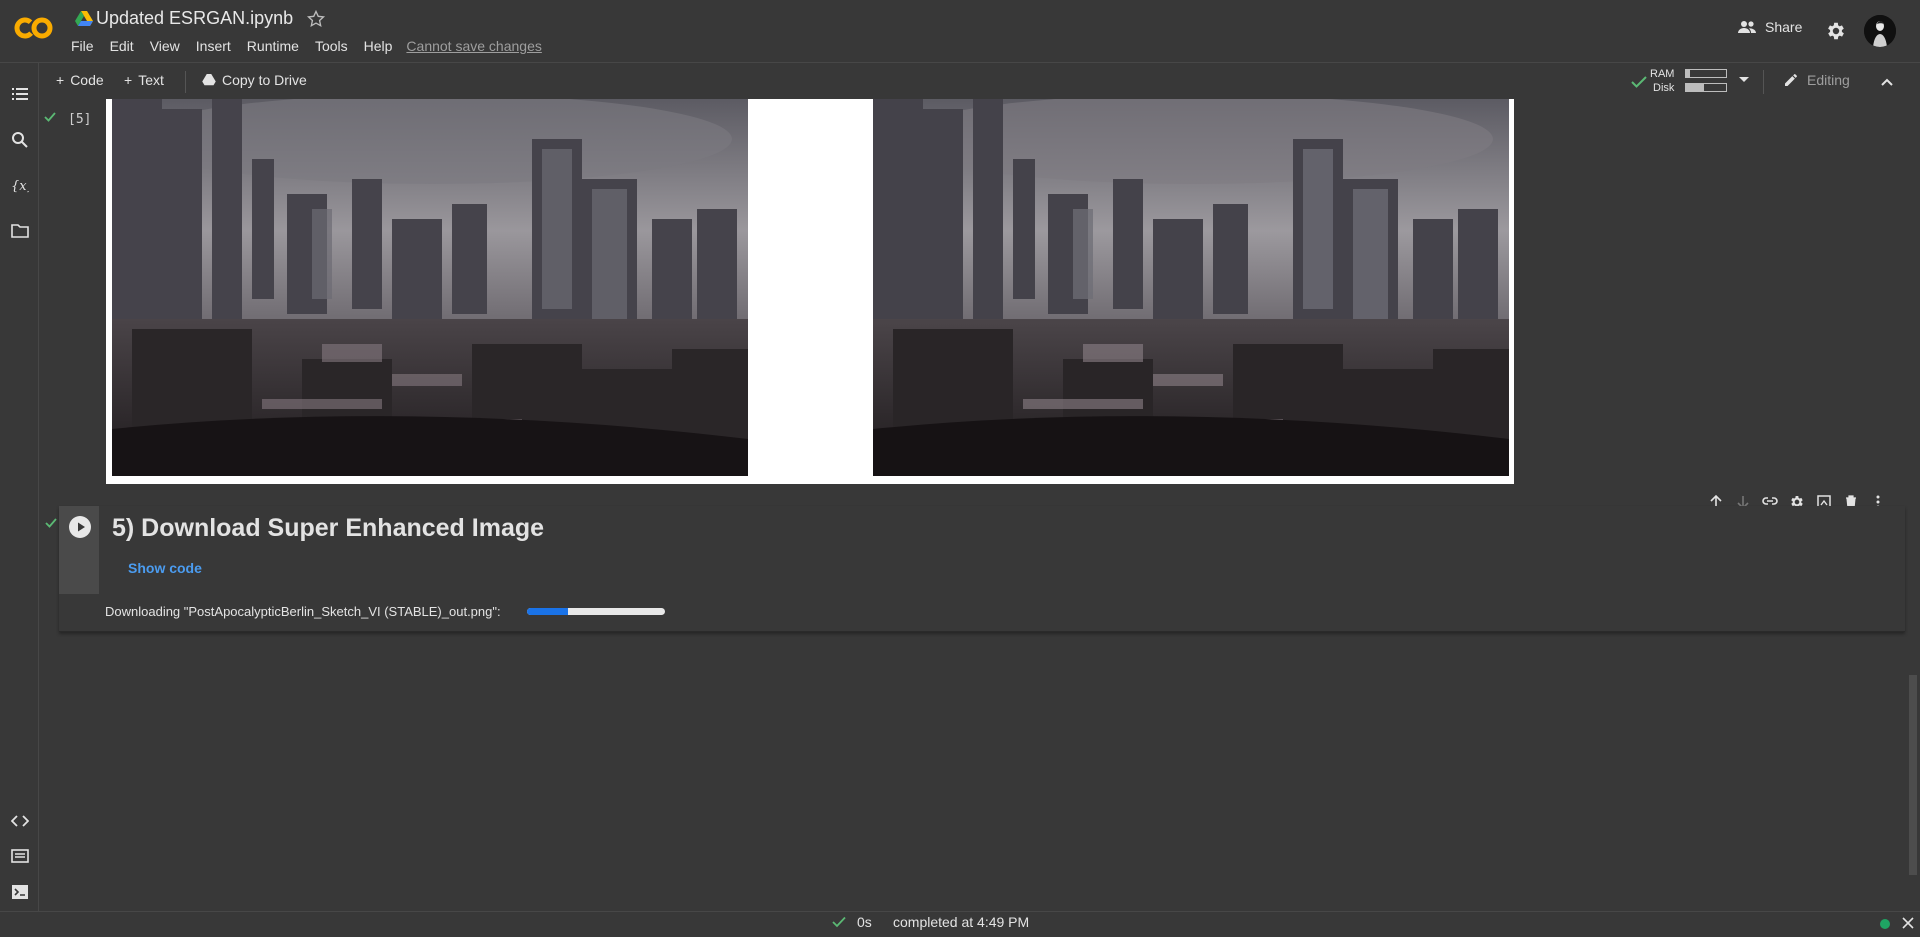 The height and width of the screenshot is (937, 1920). I want to click on copy-to-drive-button: Copy to Drive, so click(254, 80).